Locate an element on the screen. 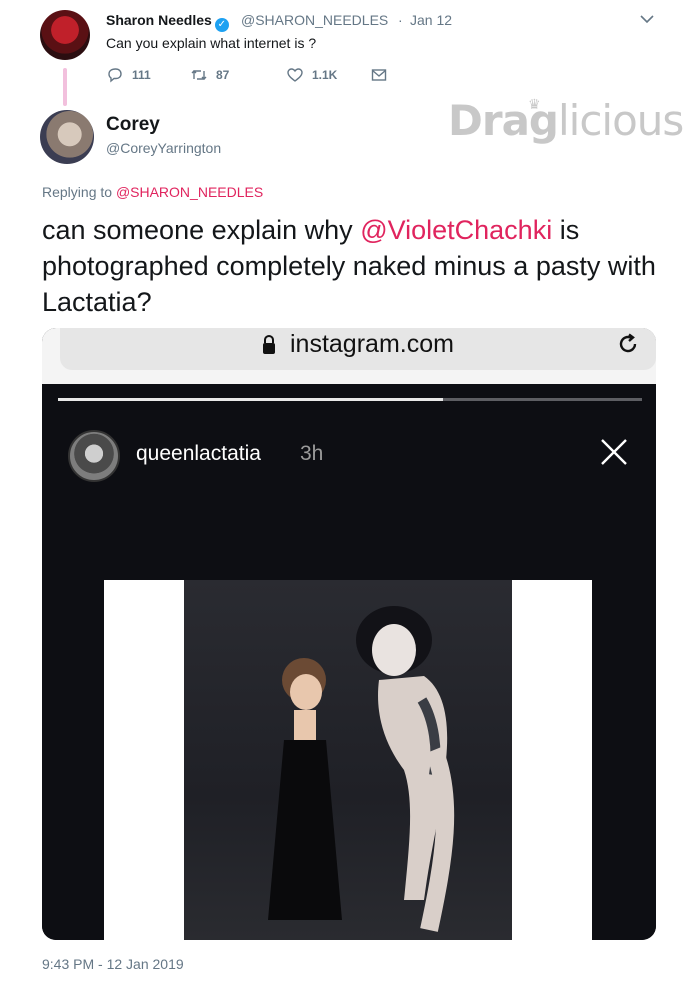 The width and height of the screenshot is (696, 986). photo-right-white-panel is located at coordinates (552, 760).